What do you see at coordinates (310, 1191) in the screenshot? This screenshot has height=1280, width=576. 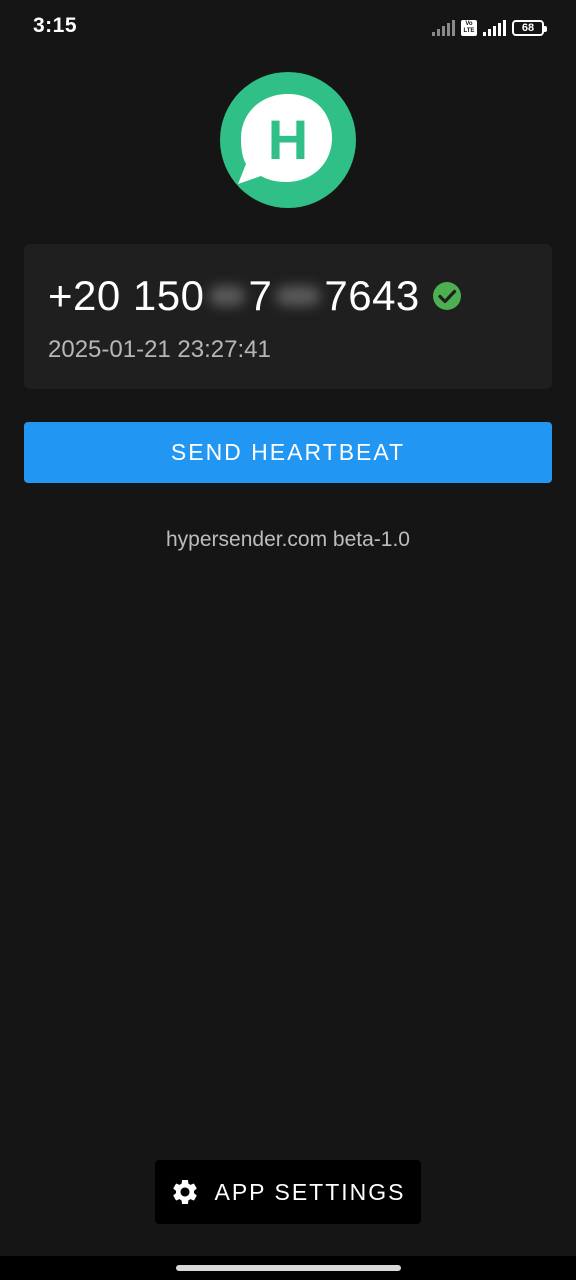 I see `app-settings-label: APP SETTINGS` at bounding box center [310, 1191].